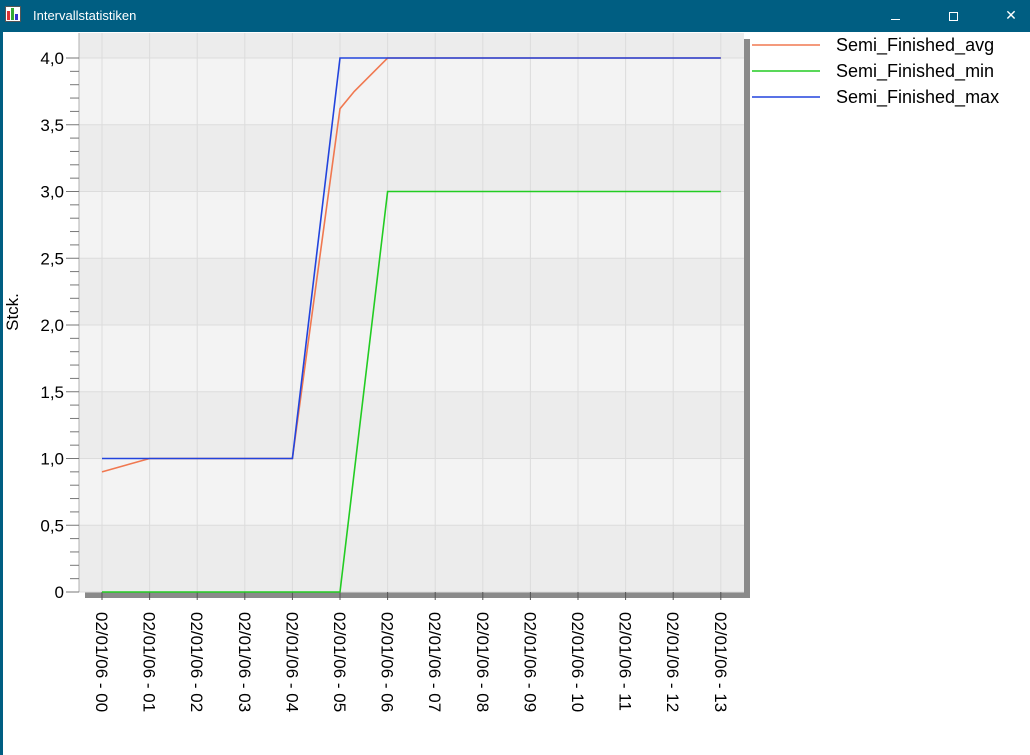 Image resolution: width=1030 pixels, height=755 pixels. What do you see at coordinates (915, 45) in the screenshot?
I see `legend-label: Semi_Finished_avg` at bounding box center [915, 45].